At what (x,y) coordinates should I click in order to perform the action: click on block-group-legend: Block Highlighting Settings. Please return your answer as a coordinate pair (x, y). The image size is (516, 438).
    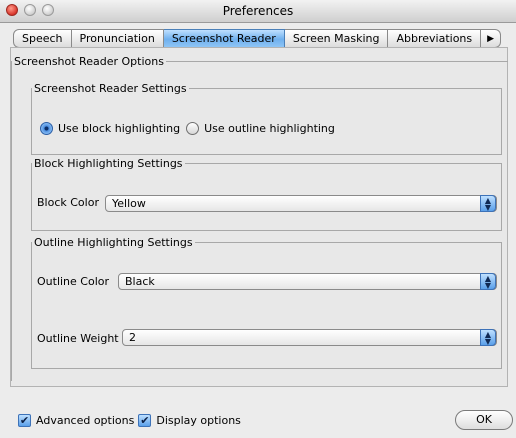
    Looking at the image, I should click on (108, 163).